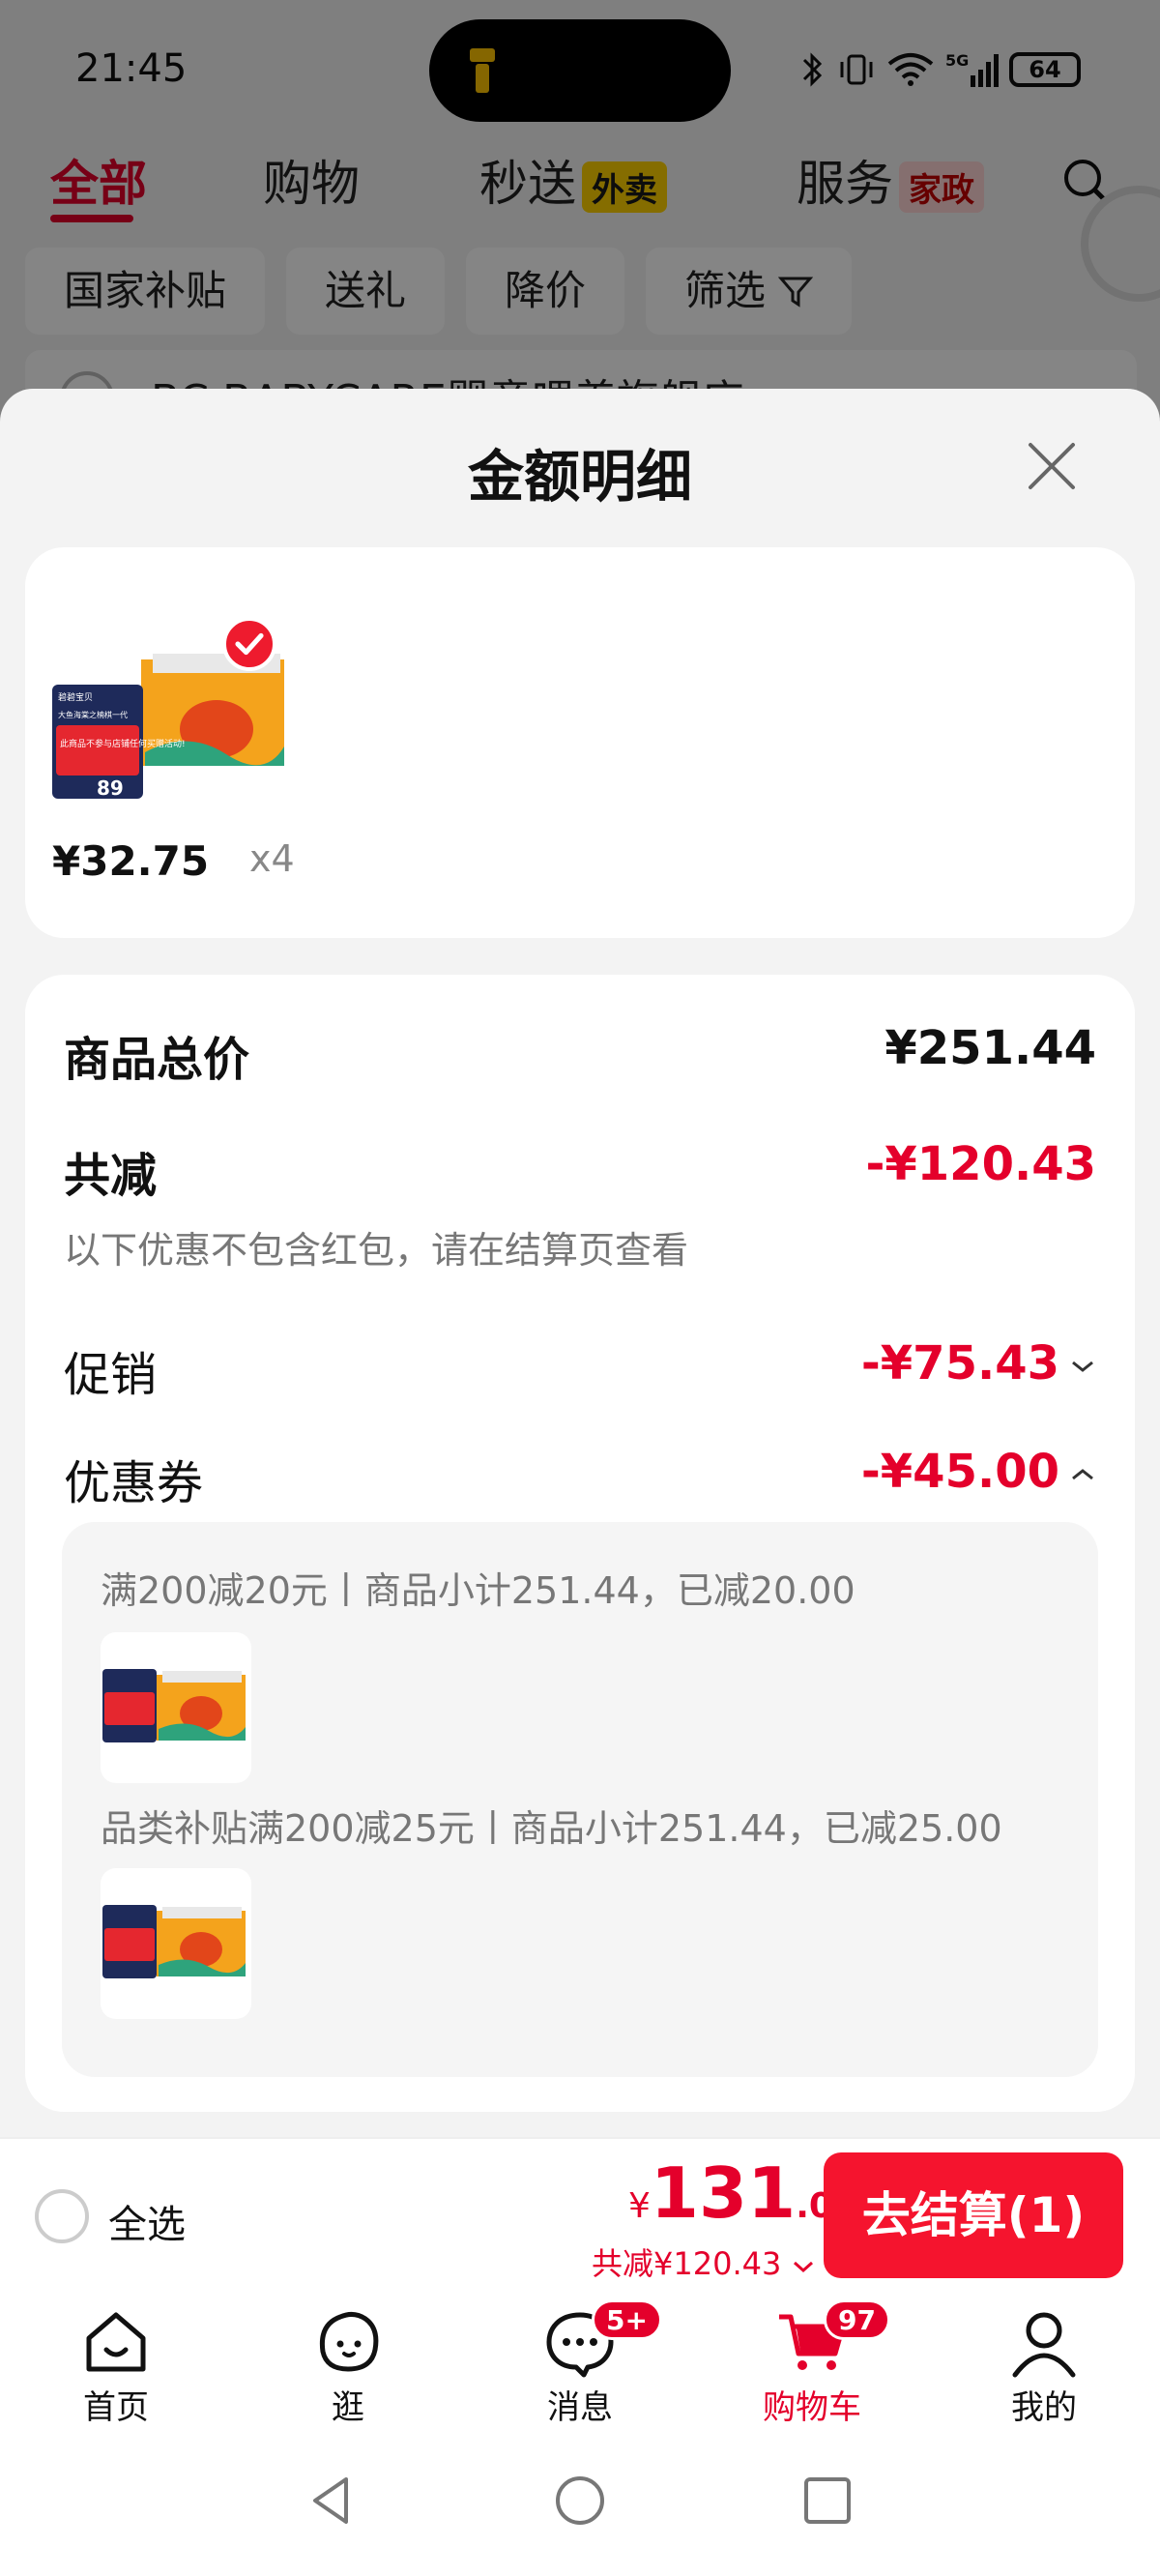  I want to click on system-nav-bar, so click(580, 2503).